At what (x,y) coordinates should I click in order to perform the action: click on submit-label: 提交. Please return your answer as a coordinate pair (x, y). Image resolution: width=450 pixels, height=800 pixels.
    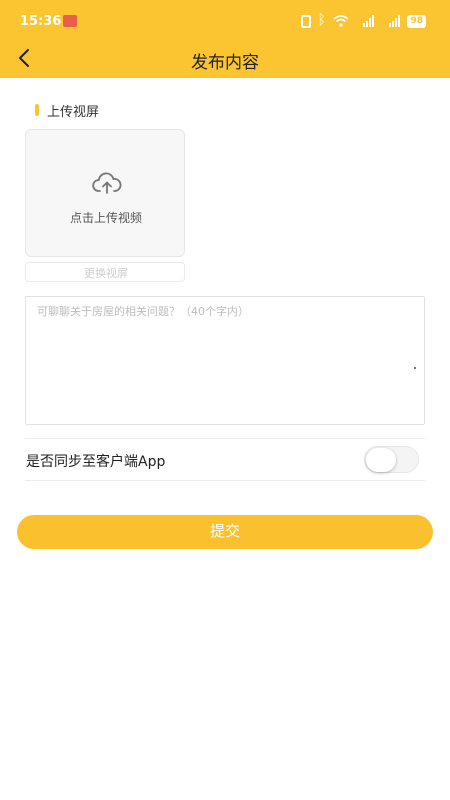
    Looking at the image, I should click on (224, 531).